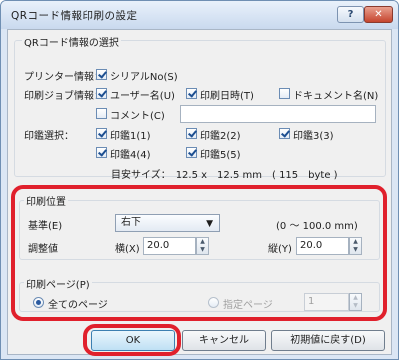 The height and width of the screenshot is (362, 401). Describe the element at coordinates (64, 96) in the screenshot. I see `job-info-label: 印刷ジョブ情報：` at that location.